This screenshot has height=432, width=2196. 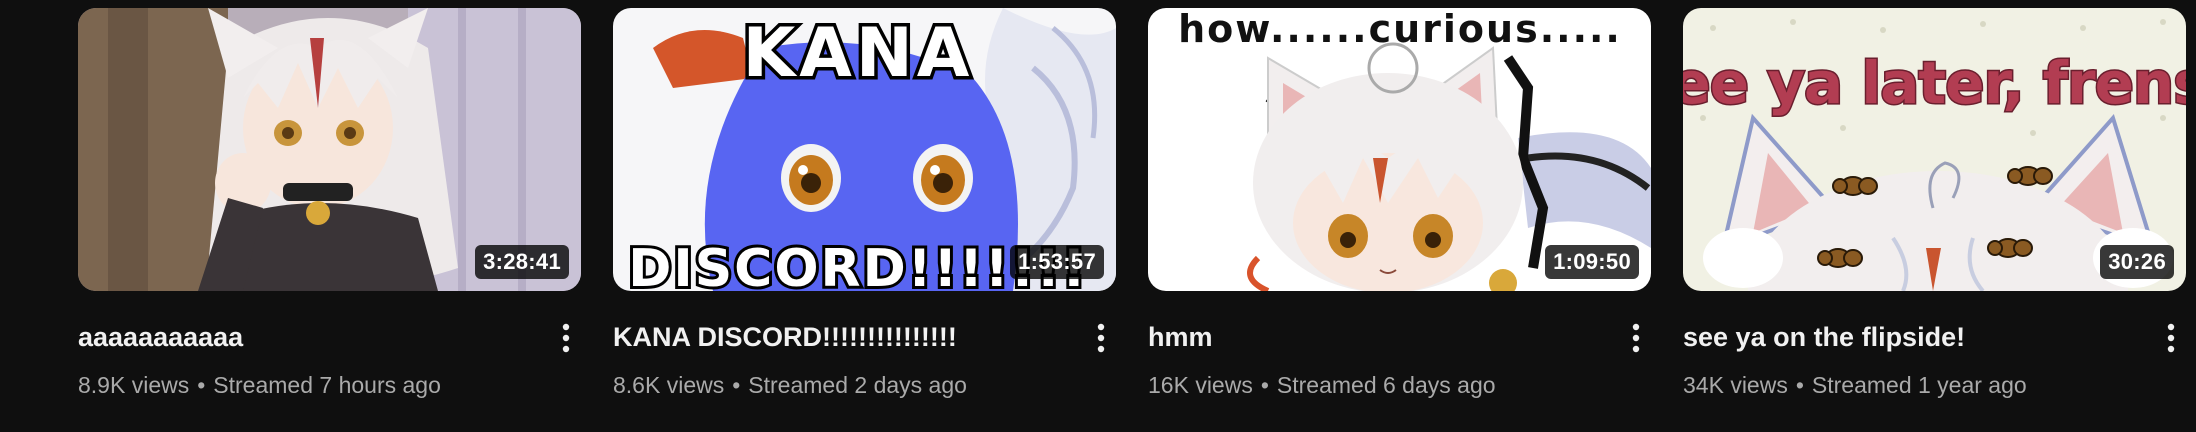 What do you see at coordinates (864, 337) in the screenshot?
I see `video-title: KANA DISCORD!!!!!!!!!!!!!!!` at bounding box center [864, 337].